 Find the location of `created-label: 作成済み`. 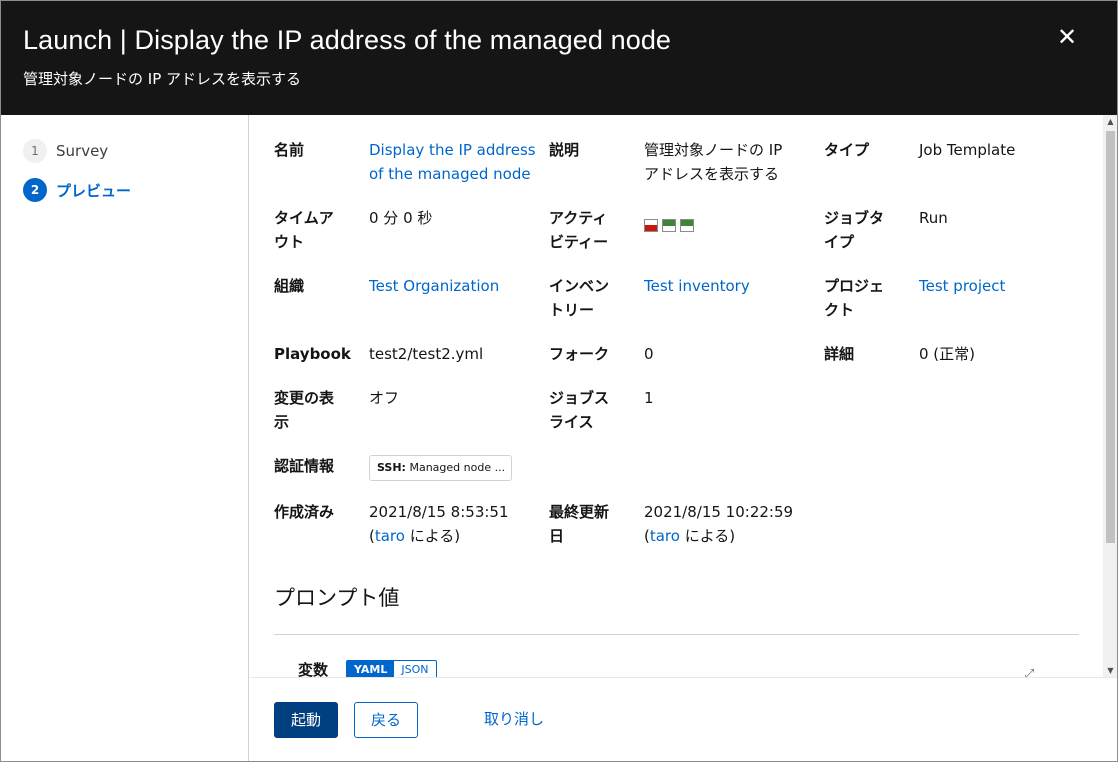

created-label: 作成済み is located at coordinates (304, 512).